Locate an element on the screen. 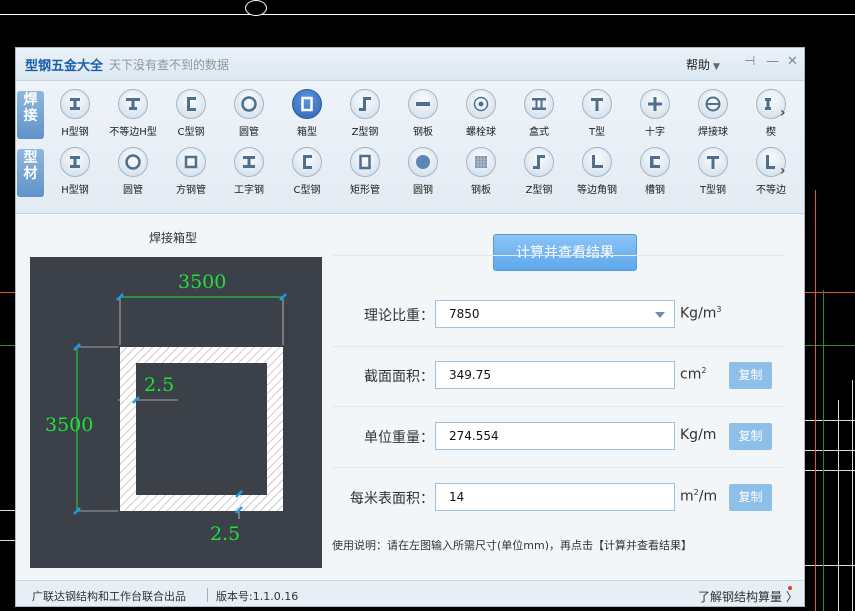 This screenshot has height=611, width=855. welded-ball-icon is located at coordinates (713, 104).